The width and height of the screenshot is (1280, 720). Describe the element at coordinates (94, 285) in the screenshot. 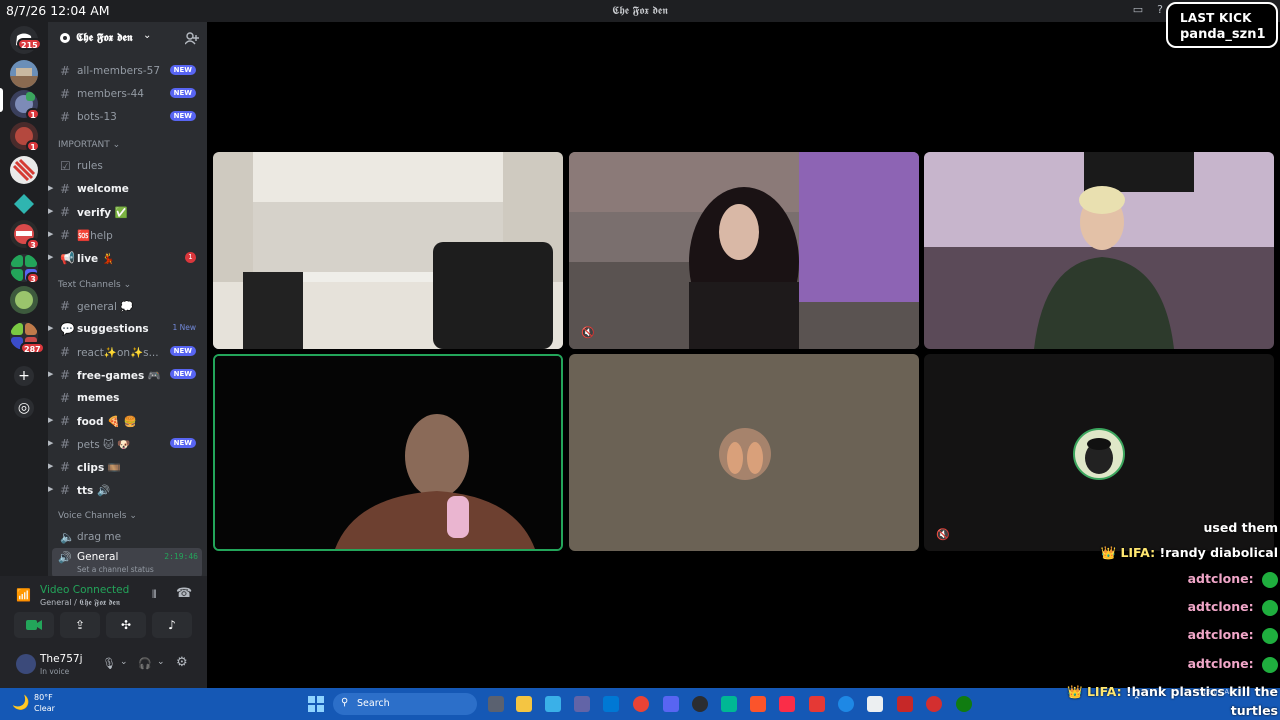

I see `category-text-channels: Text Channels ⌄` at that location.